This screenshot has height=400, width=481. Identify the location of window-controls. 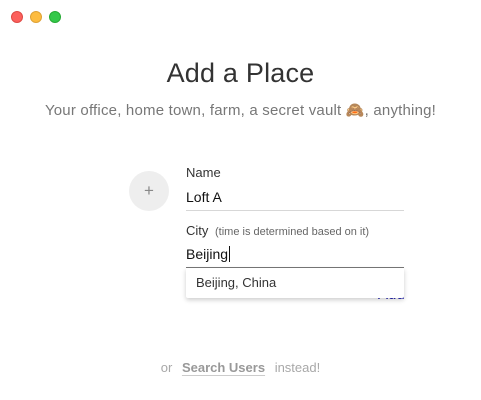
(36, 17).